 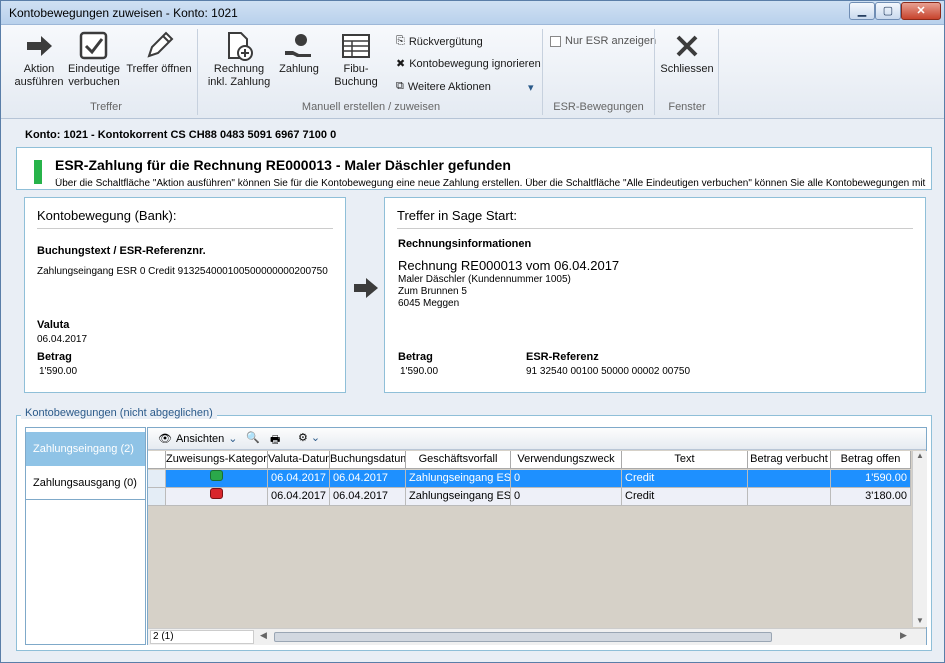 I want to click on col-header: Betrag offen, so click(x=871, y=459).